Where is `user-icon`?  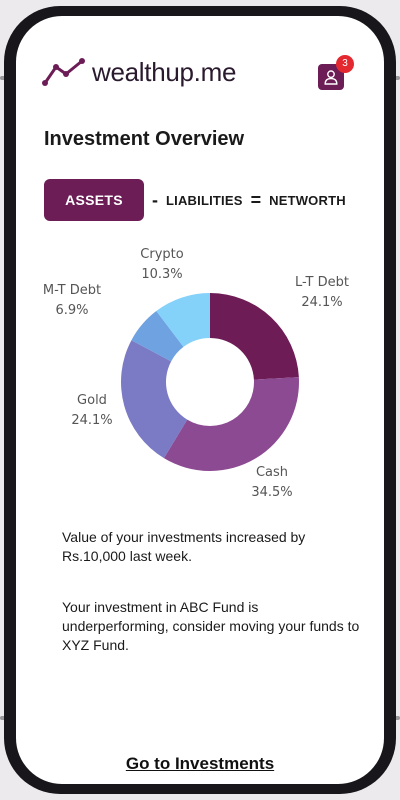 user-icon is located at coordinates (331, 77).